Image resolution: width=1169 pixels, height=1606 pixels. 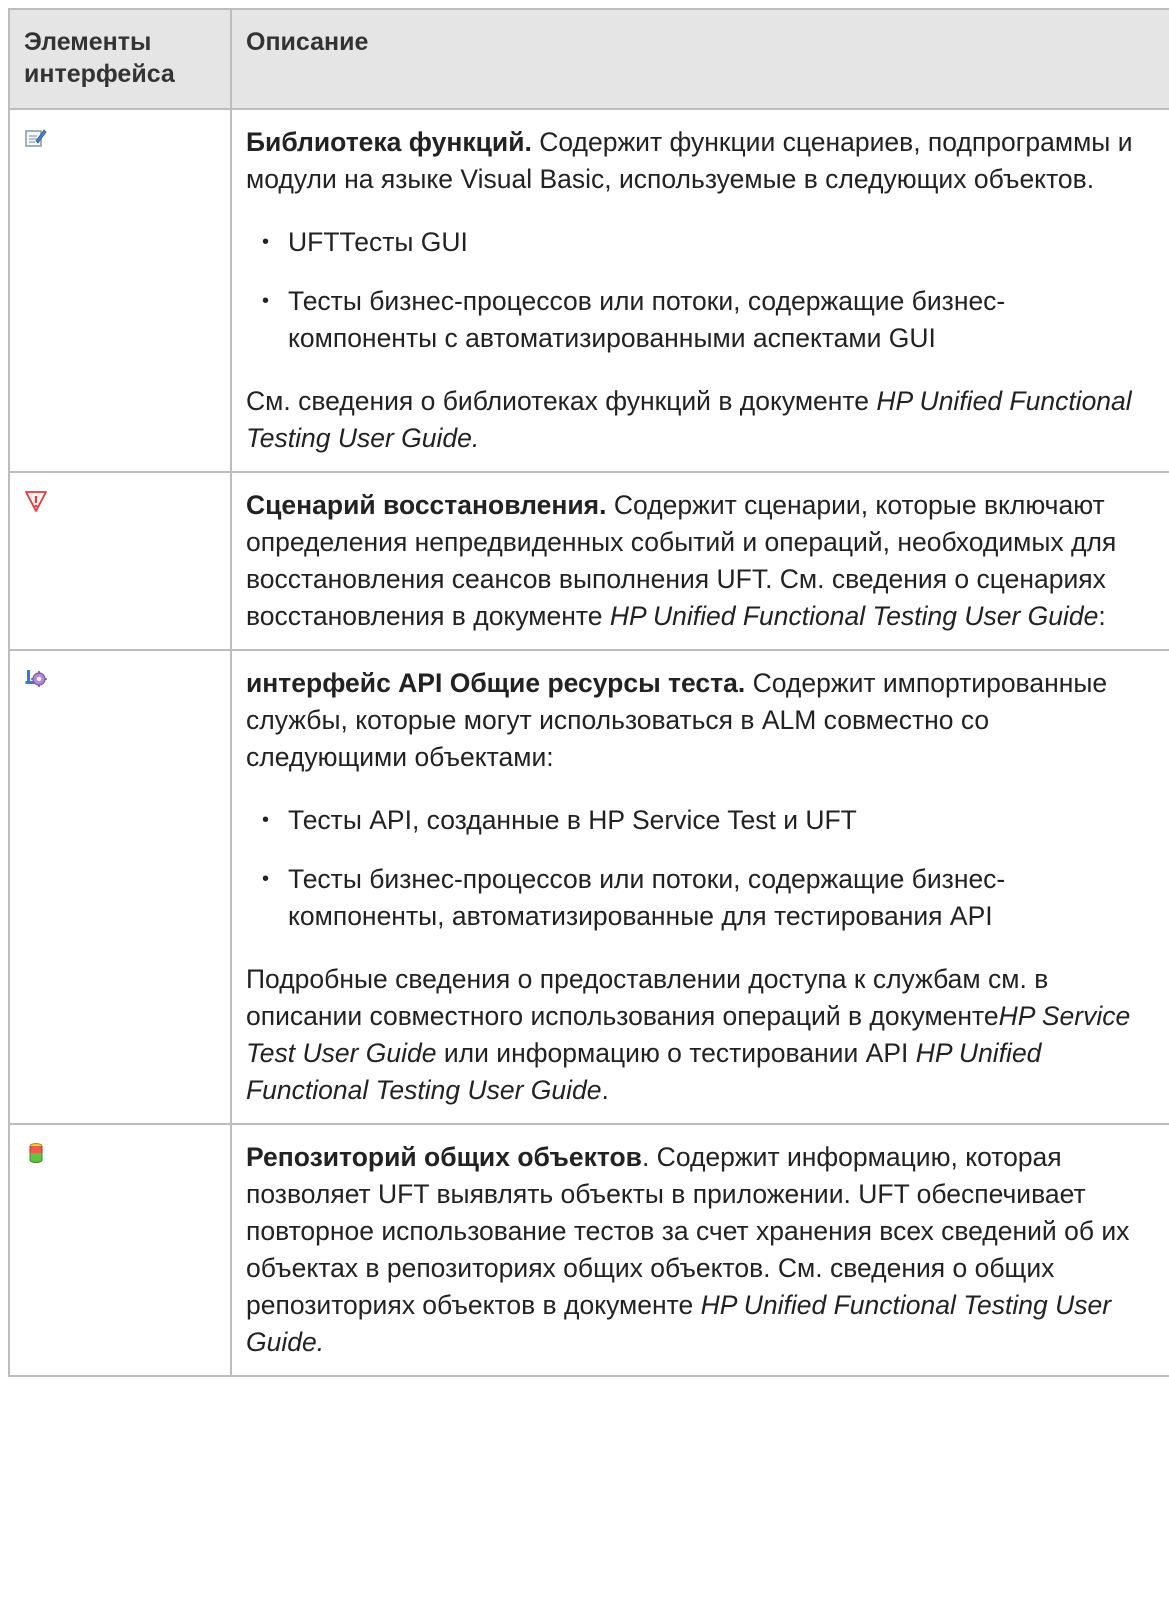 What do you see at coordinates (605, 1090) in the screenshot?
I see `note-suffix: .` at bounding box center [605, 1090].